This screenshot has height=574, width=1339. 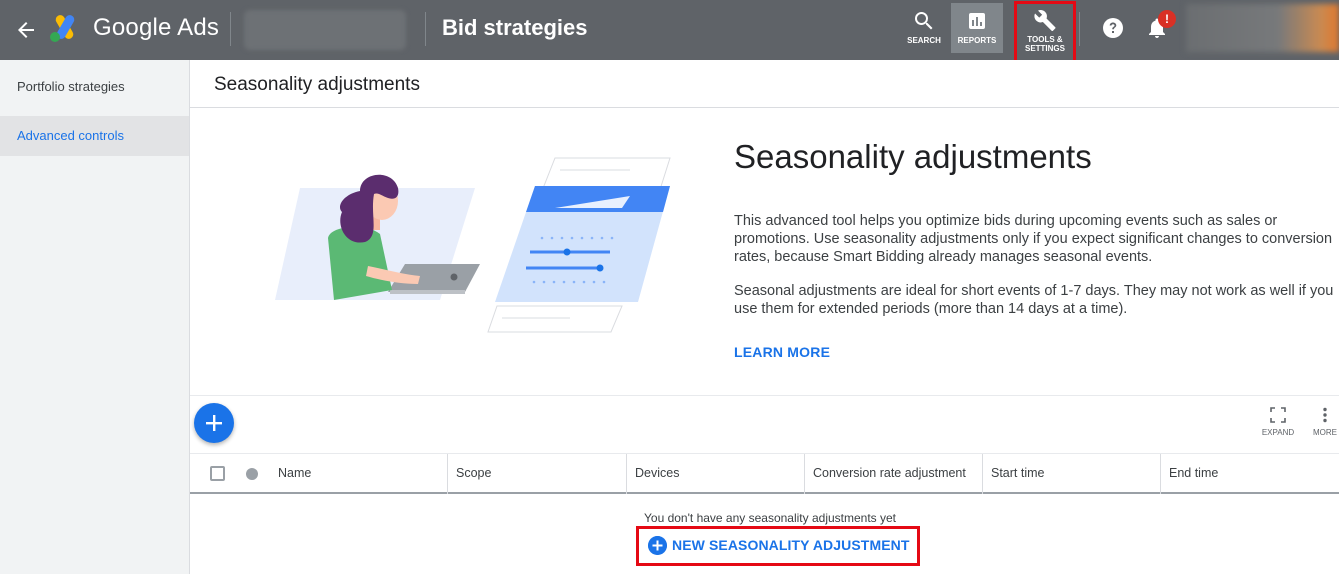 What do you see at coordinates (1071, 474) in the screenshot?
I see `column-header-start-time: Start time` at bounding box center [1071, 474].